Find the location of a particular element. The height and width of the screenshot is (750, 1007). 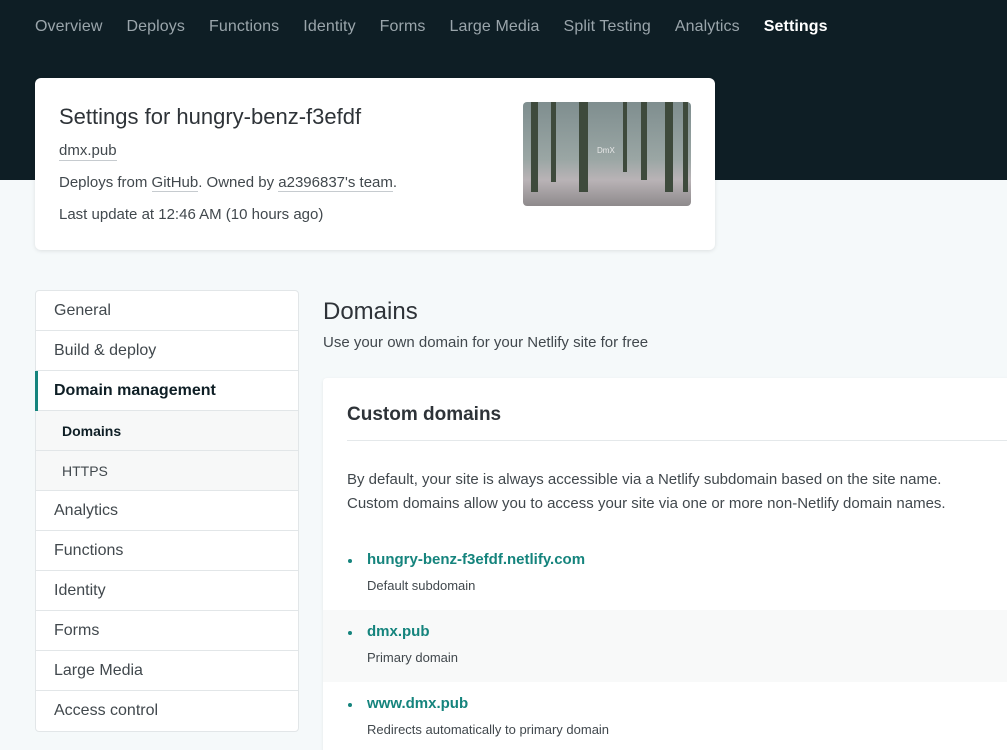

team-link: a2396837's team is located at coordinates (335, 183).